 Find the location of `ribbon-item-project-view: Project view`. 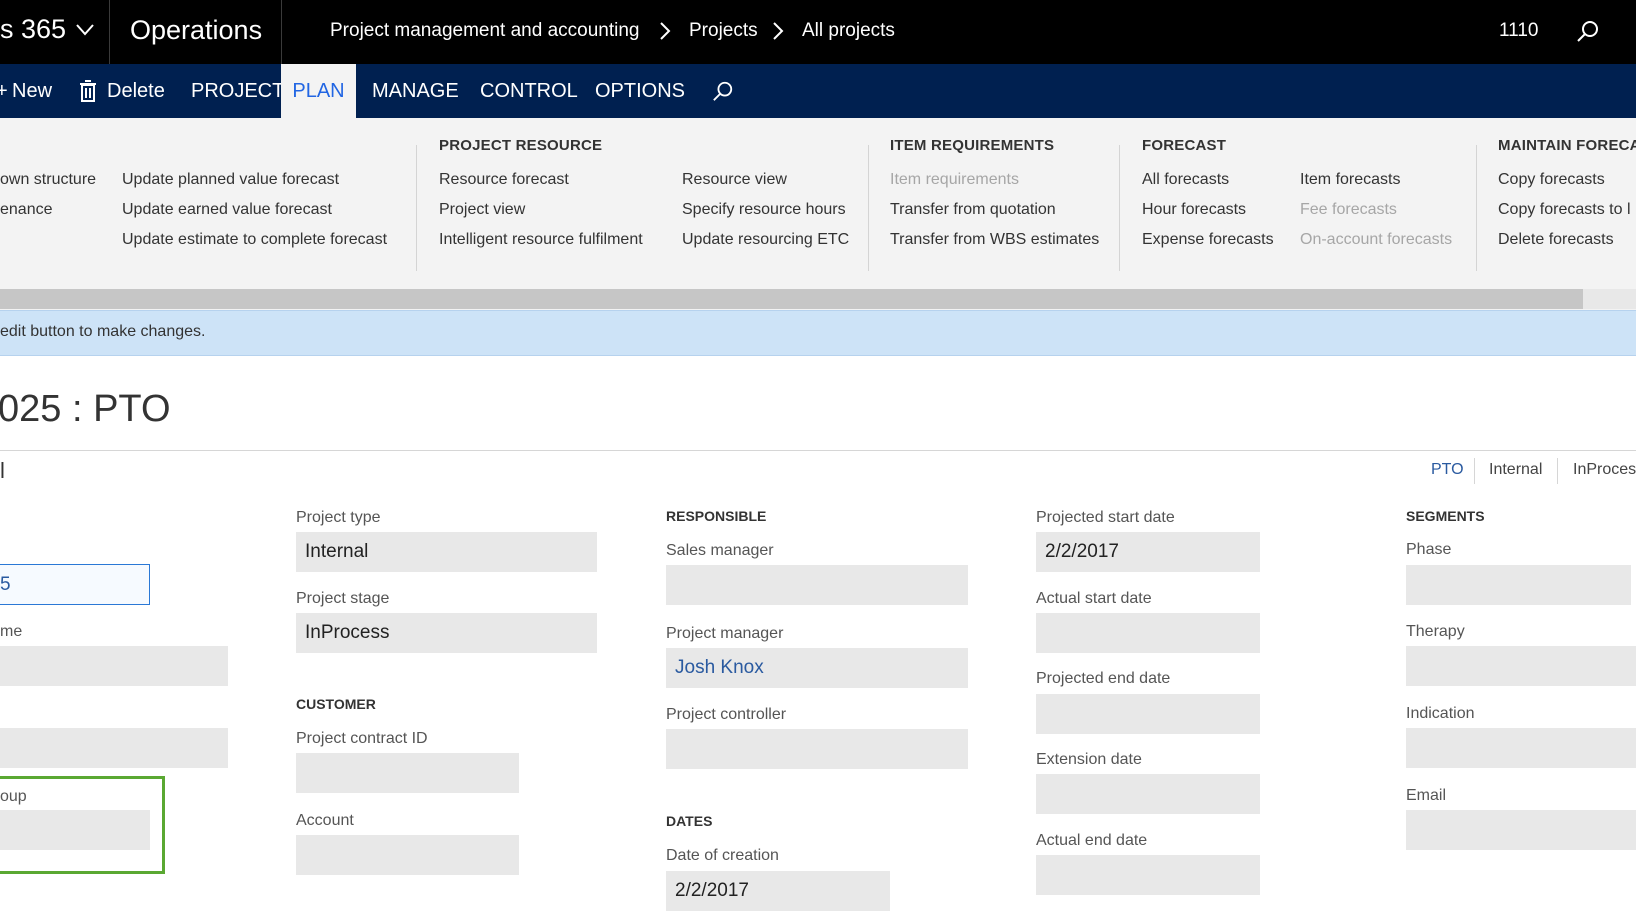

ribbon-item-project-view: Project view is located at coordinates (482, 210).